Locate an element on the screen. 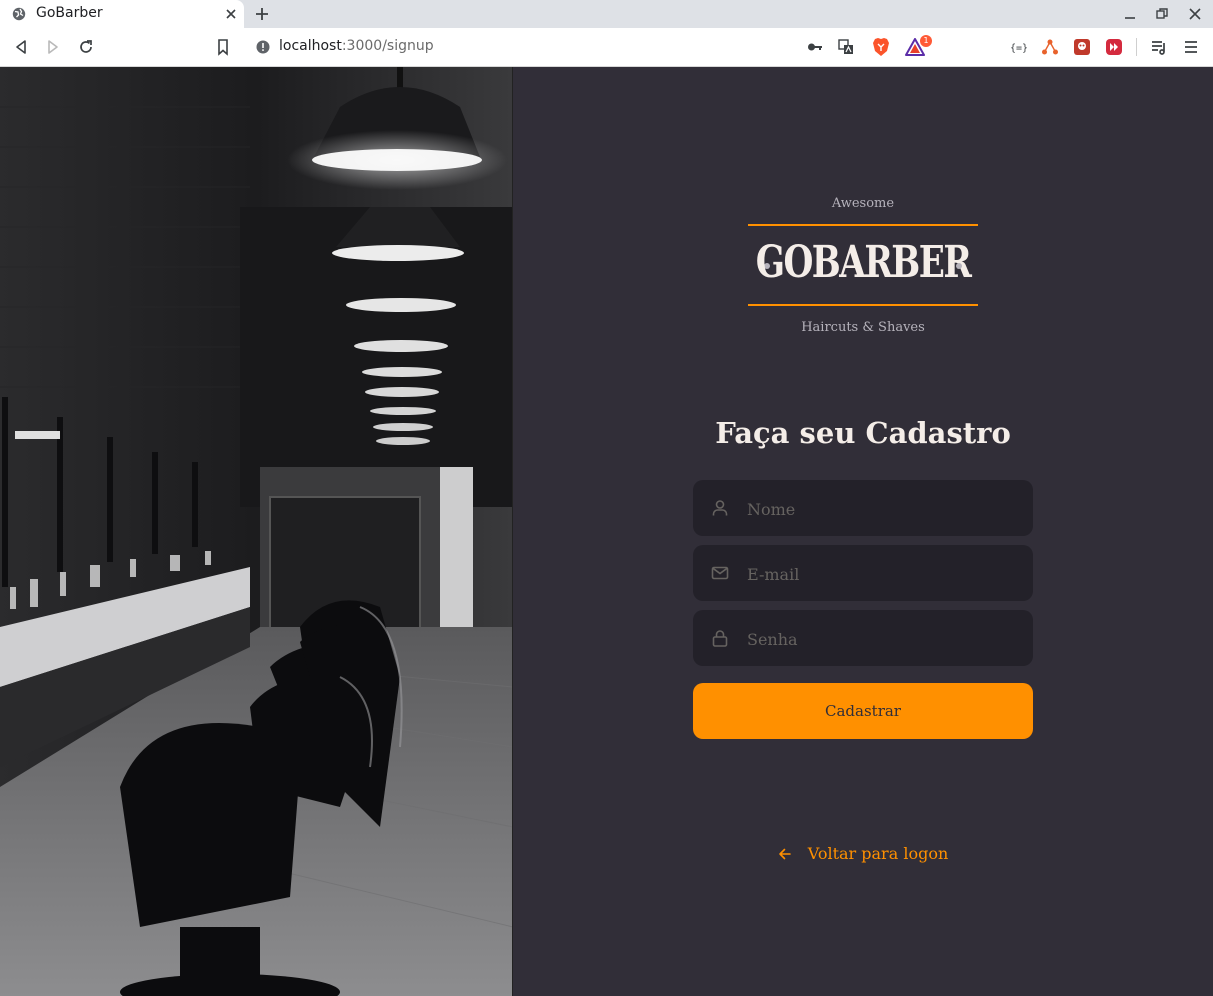 The height and width of the screenshot is (996, 1213). forward-icon is located at coordinates (53, 47).